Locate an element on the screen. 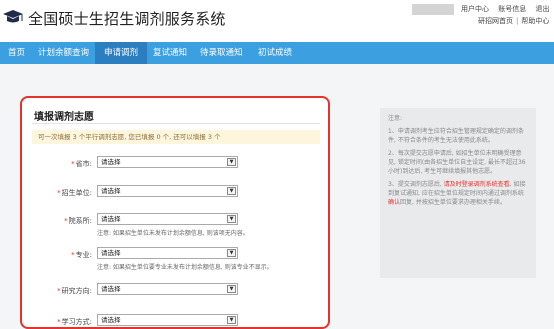 This screenshot has height=329, width=554. graduation-cap-icon is located at coordinates (13, 16).